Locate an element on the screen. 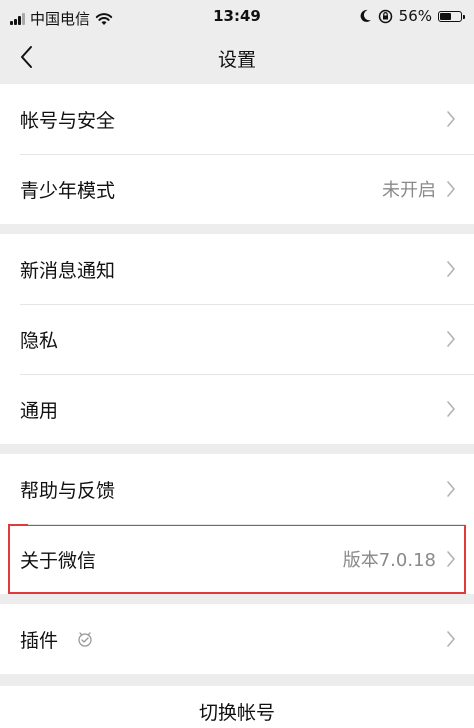  version-label: 版本7.0.18 is located at coordinates (389, 560).